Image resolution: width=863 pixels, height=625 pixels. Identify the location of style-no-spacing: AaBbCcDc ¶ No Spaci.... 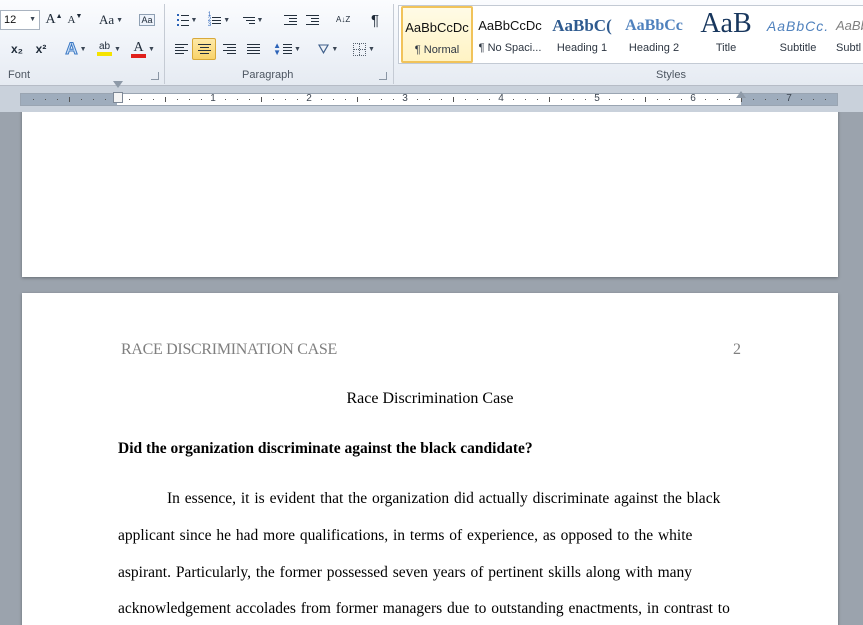
(510, 34).